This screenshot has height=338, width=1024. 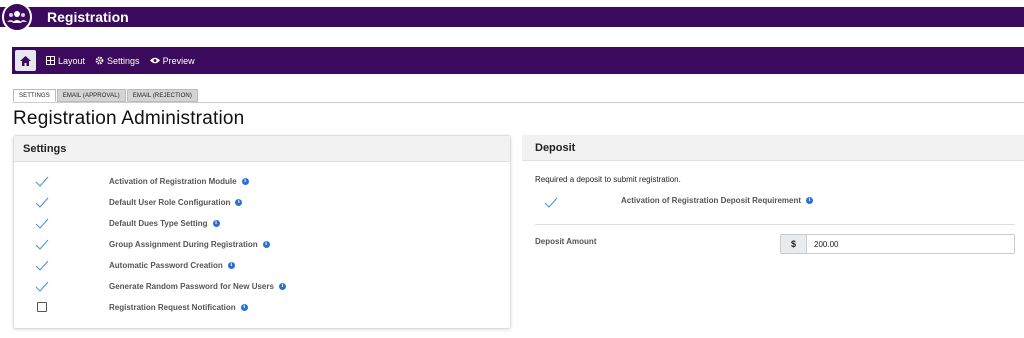 I want to click on toolbar-layout-button: Layout, so click(x=65, y=61).